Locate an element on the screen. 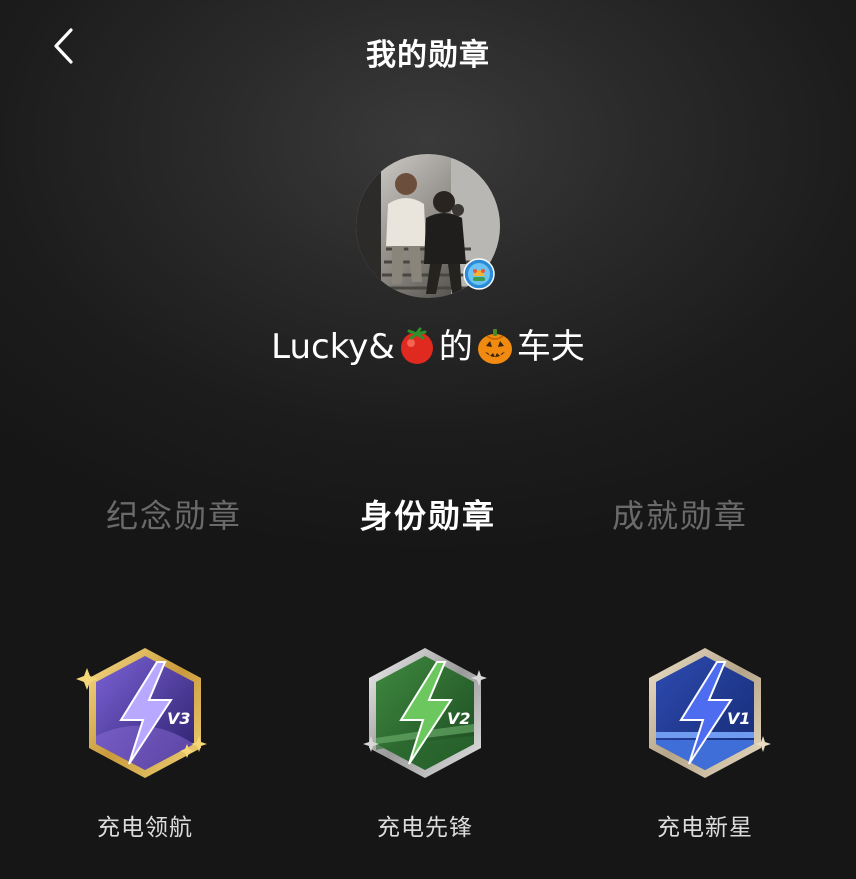  user-name-part-1: Lucky& is located at coordinates (333, 347).